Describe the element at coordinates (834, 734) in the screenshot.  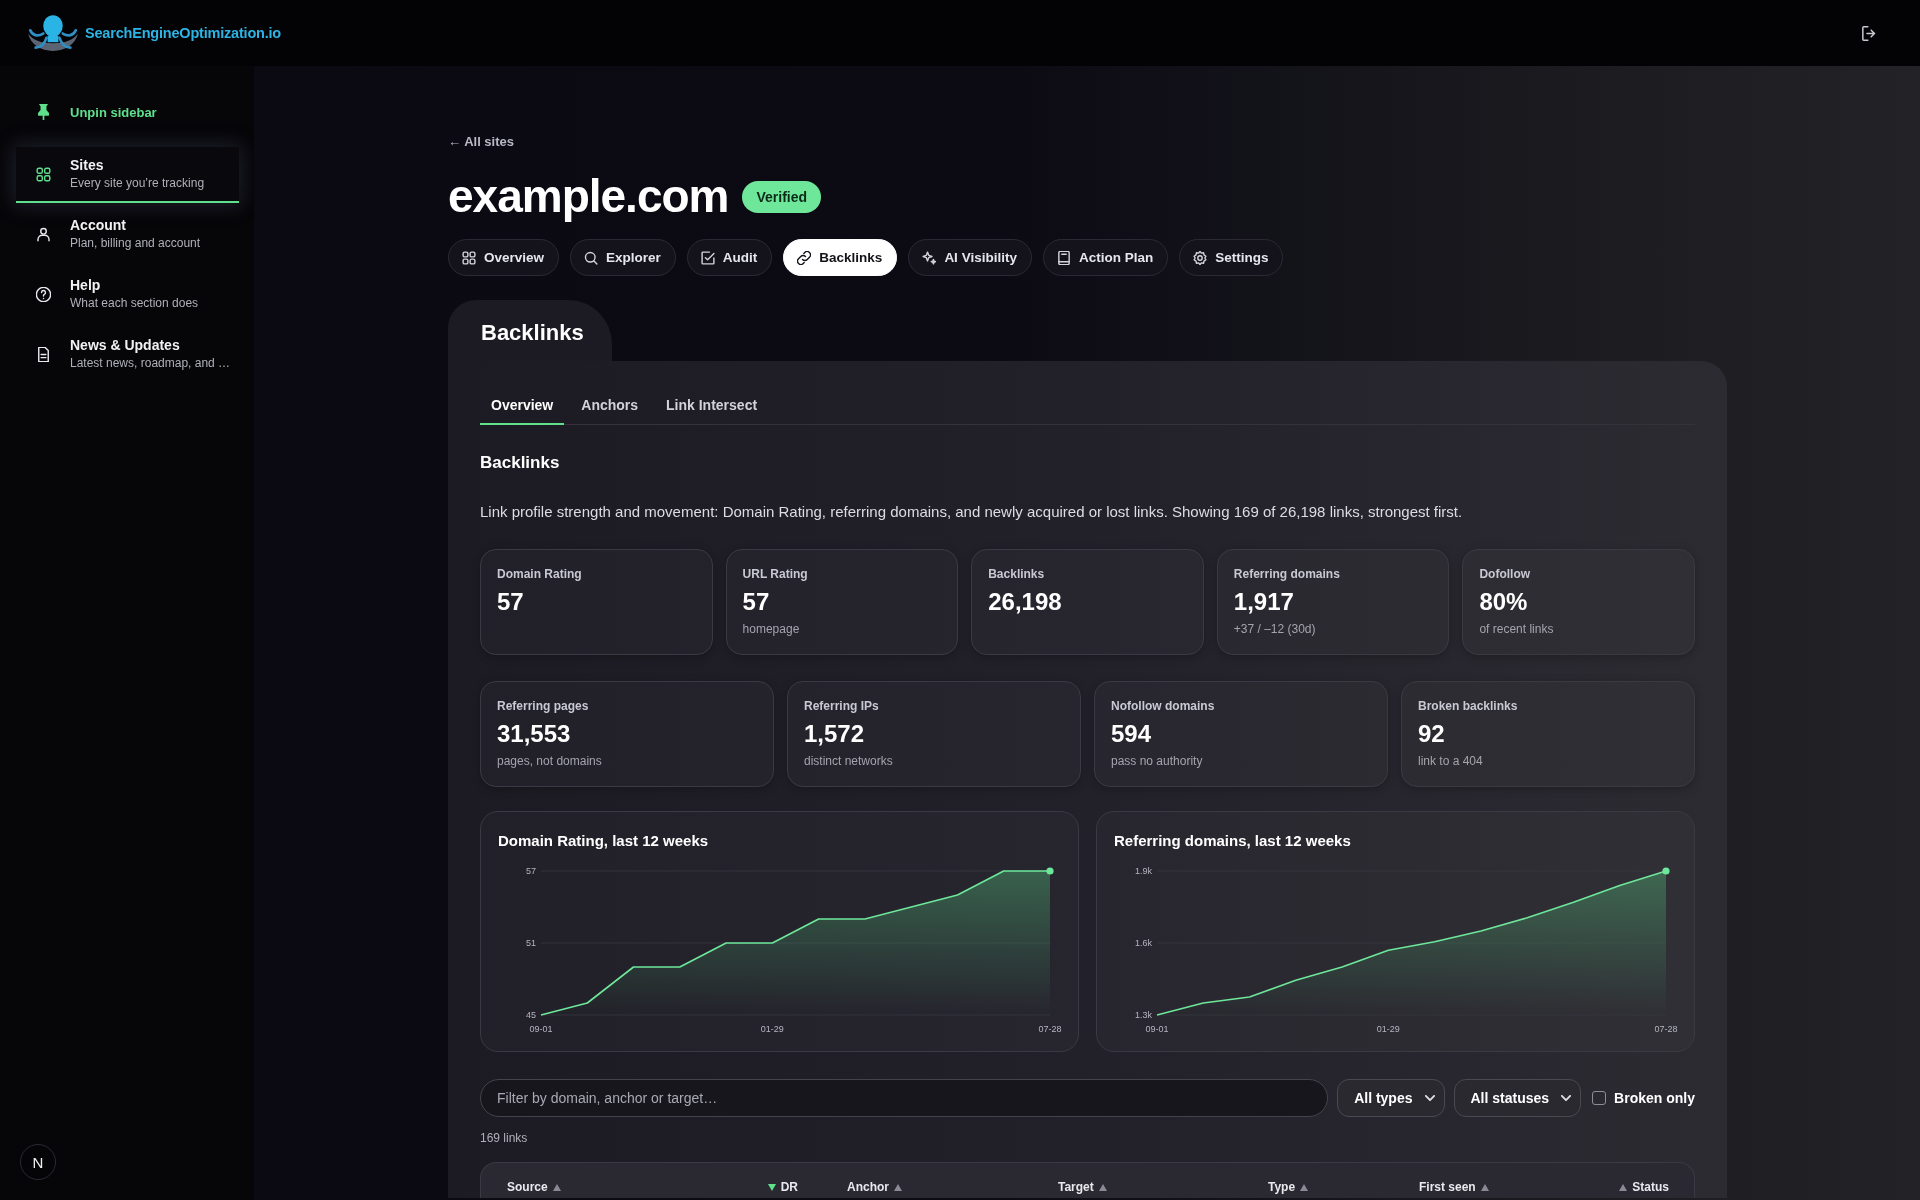
I see `stat-value: 1,572` at that location.